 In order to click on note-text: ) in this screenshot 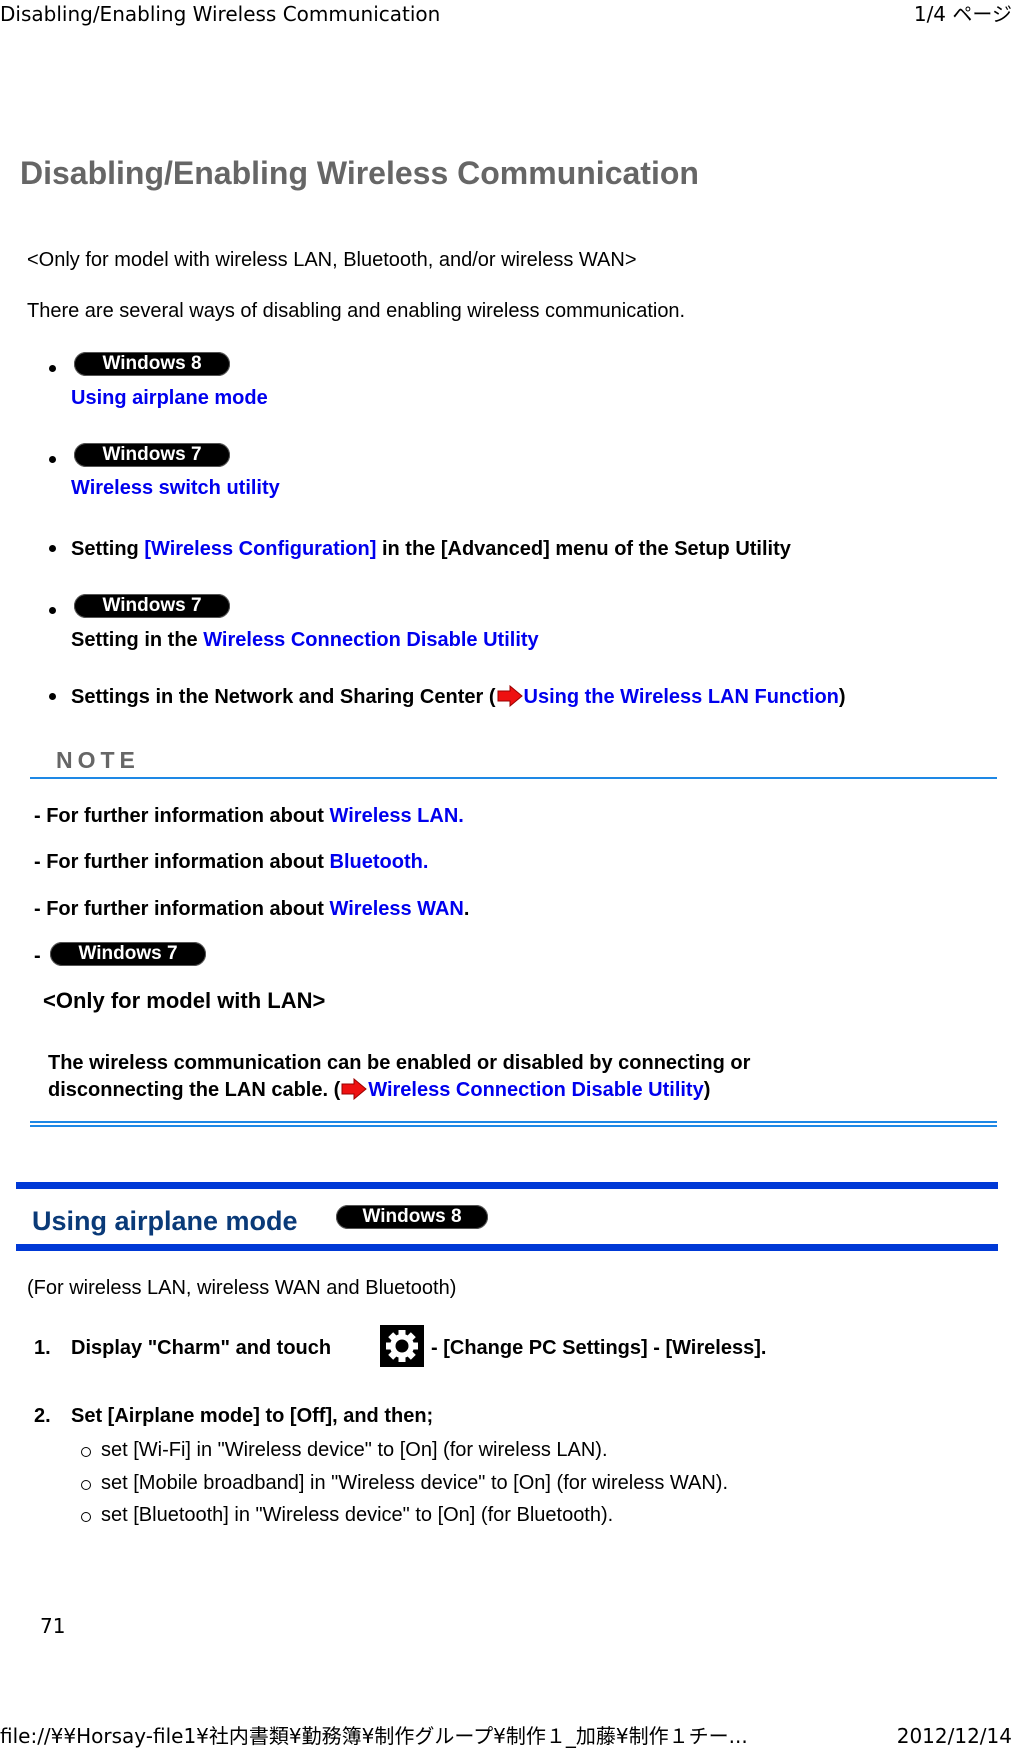, I will do `click(707, 1090)`.